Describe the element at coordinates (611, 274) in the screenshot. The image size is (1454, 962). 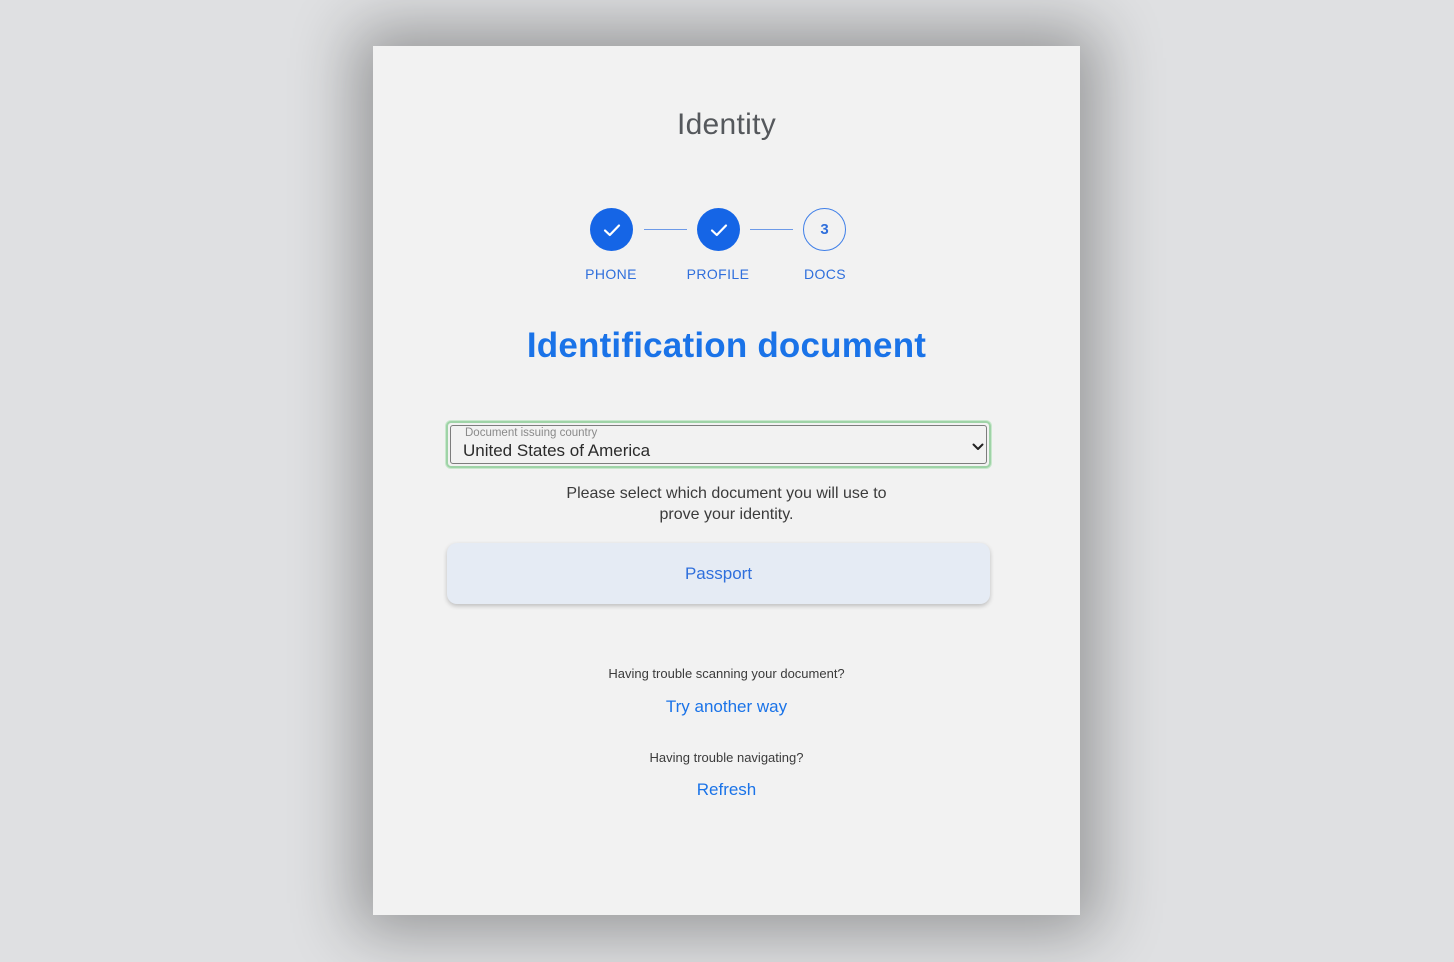
I see `step-phone-label: PHONE` at that location.